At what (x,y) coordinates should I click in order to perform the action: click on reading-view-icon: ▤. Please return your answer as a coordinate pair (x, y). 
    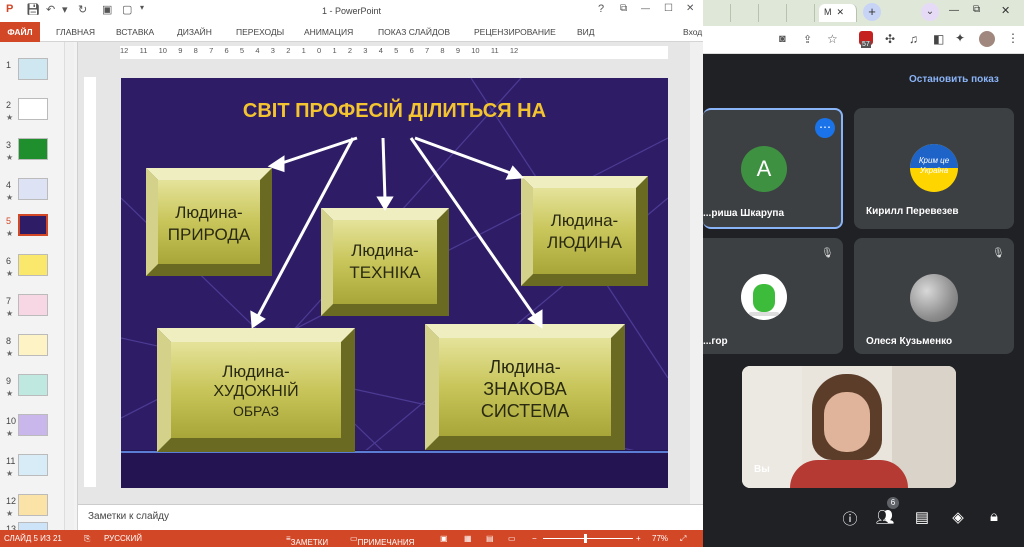
    Looking at the image, I should click on (490, 538).